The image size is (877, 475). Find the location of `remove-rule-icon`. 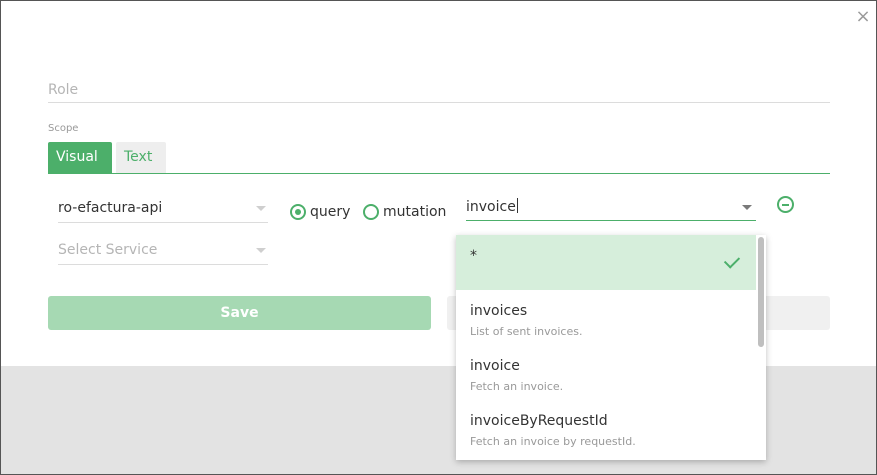

remove-rule-icon is located at coordinates (785, 204).